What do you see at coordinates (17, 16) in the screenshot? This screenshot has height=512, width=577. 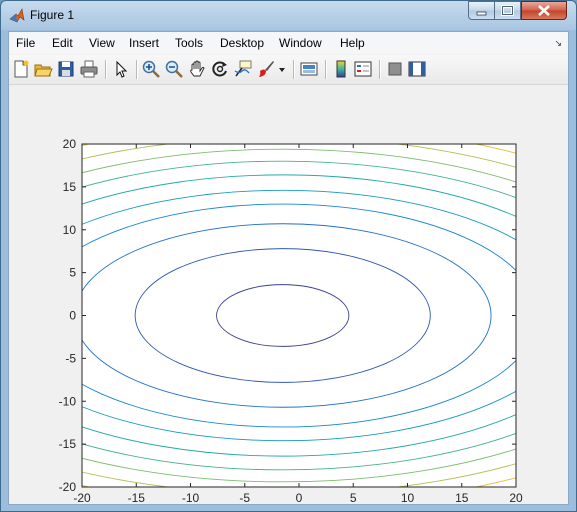 I see `matlab-logo-icon` at bounding box center [17, 16].